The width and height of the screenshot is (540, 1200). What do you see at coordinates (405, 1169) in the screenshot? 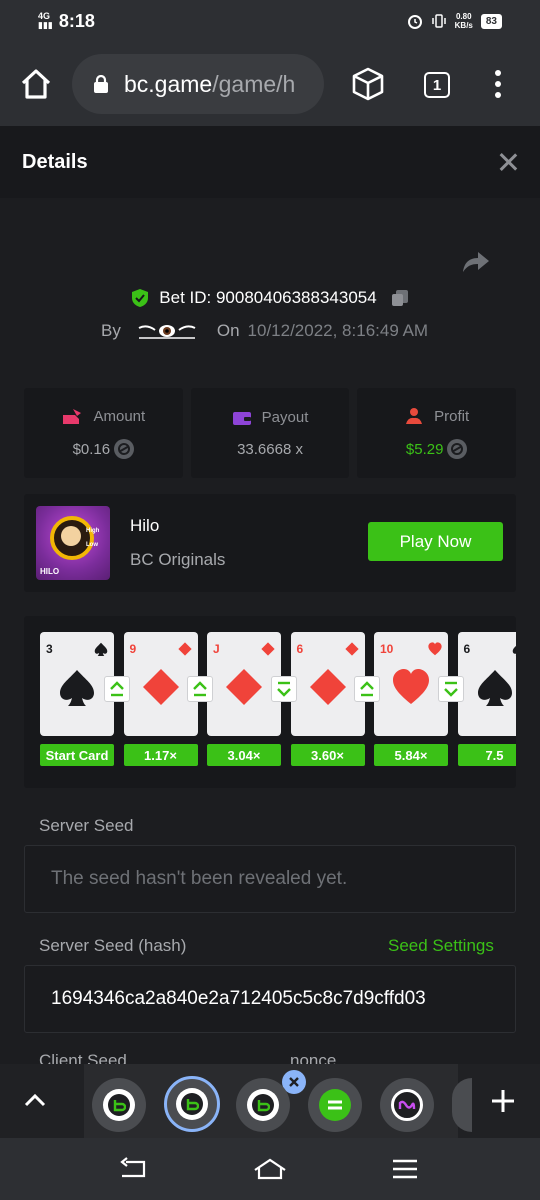
I see `recents-menu-icon` at bounding box center [405, 1169].